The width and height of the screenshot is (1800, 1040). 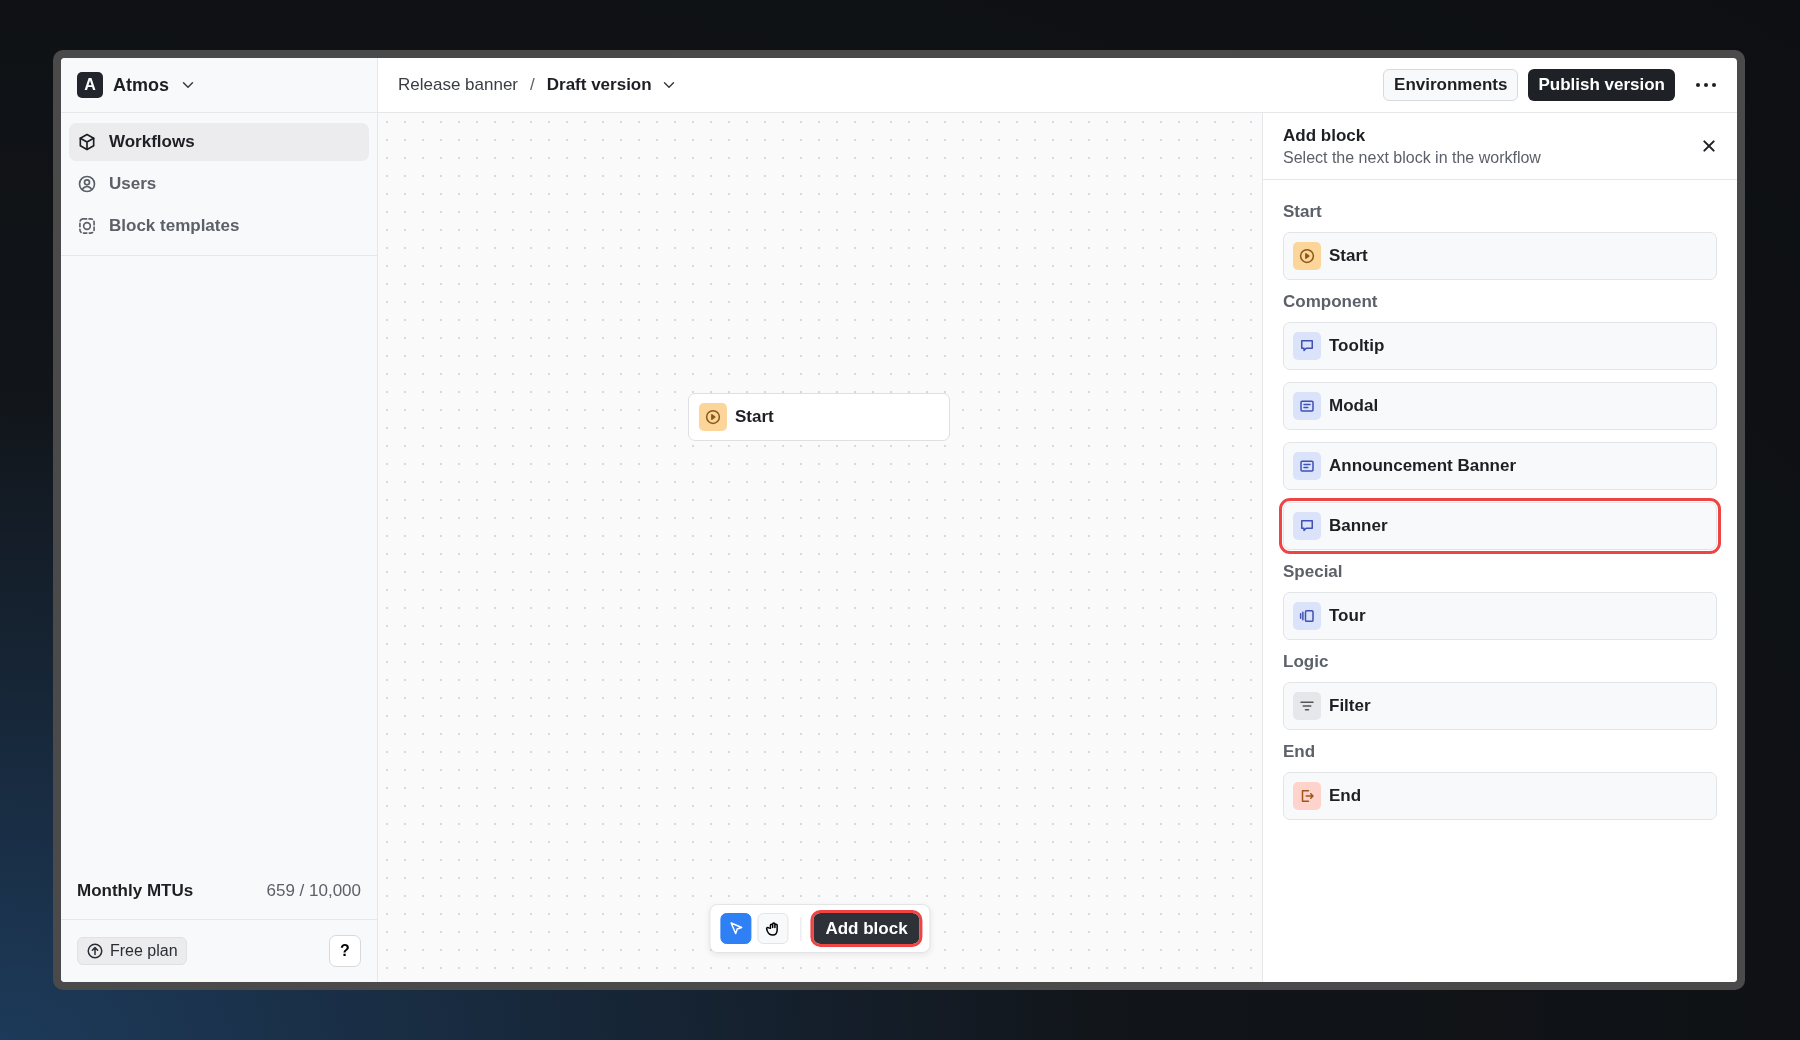 What do you see at coordinates (1500, 346) in the screenshot?
I see `block-option: Tooltip` at bounding box center [1500, 346].